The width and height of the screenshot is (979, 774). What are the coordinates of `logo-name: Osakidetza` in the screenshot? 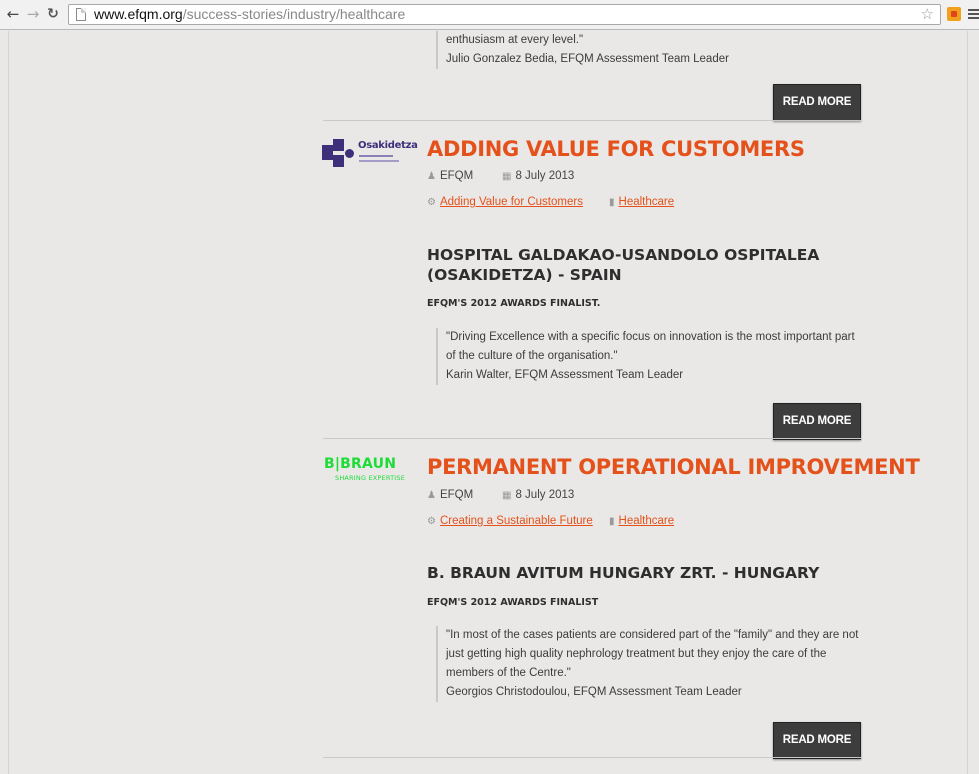 It's located at (388, 145).